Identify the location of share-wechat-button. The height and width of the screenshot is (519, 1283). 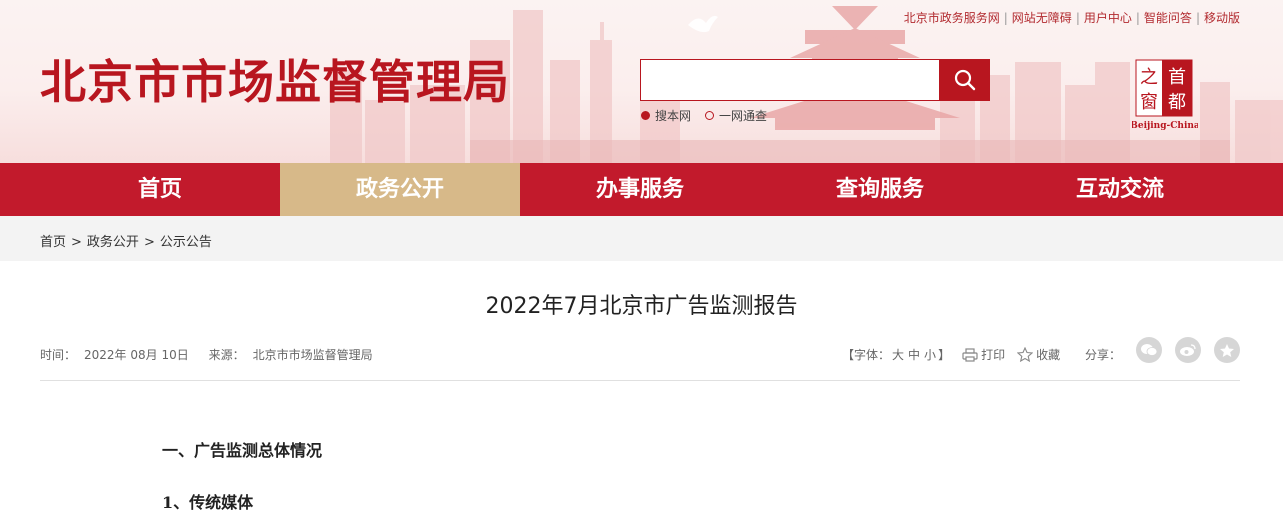
(1149, 350).